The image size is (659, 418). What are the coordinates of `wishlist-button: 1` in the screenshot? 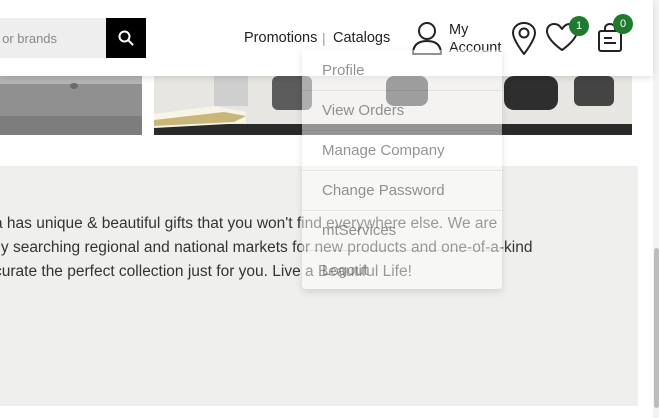 It's located at (568, 36).